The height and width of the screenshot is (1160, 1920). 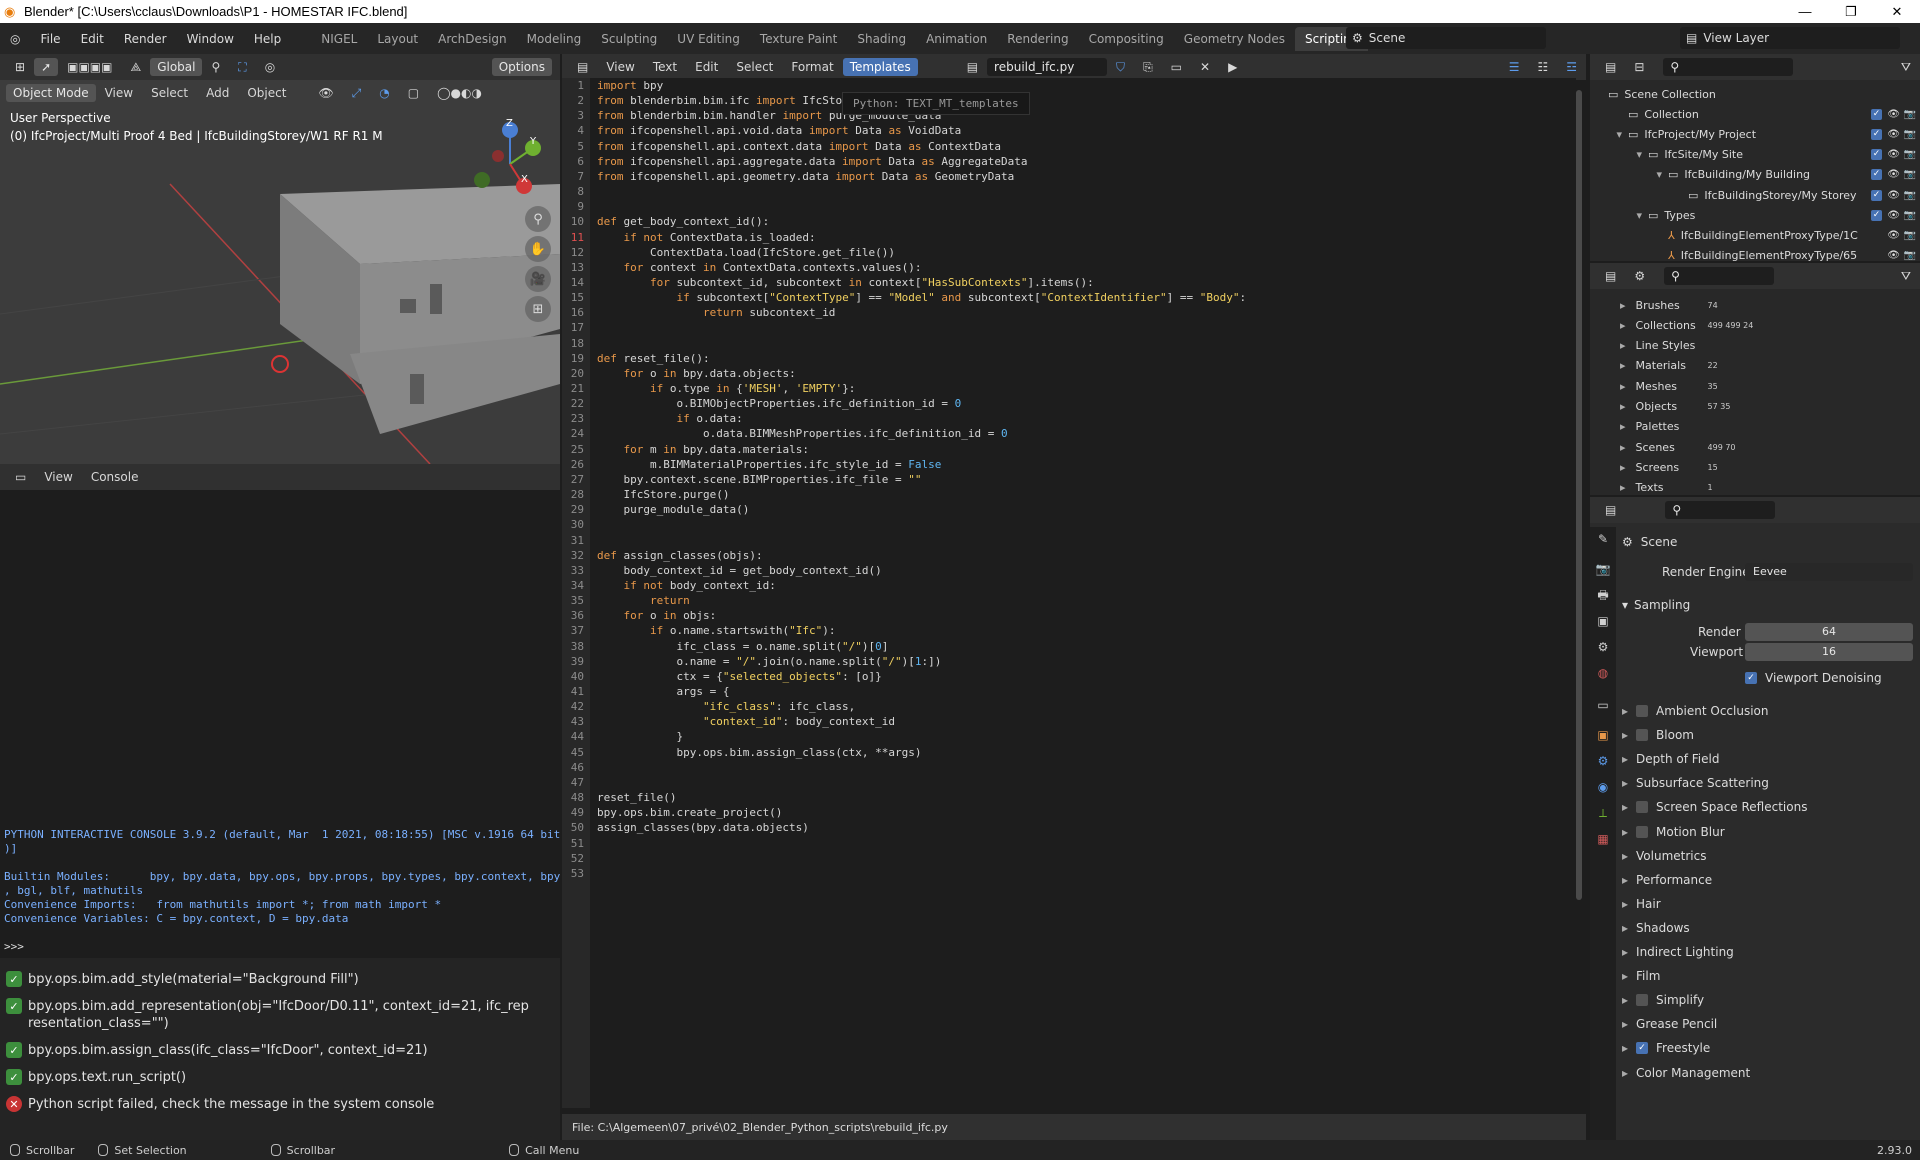 I want to click on grid-view-icon: ⊞, so click(x=538, y=309).